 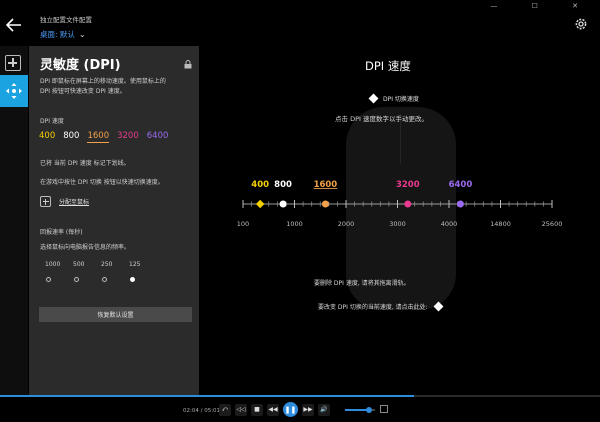 I want to click on dpi-shift-legend: DPI 切换速度, so click(x=393, y=98).